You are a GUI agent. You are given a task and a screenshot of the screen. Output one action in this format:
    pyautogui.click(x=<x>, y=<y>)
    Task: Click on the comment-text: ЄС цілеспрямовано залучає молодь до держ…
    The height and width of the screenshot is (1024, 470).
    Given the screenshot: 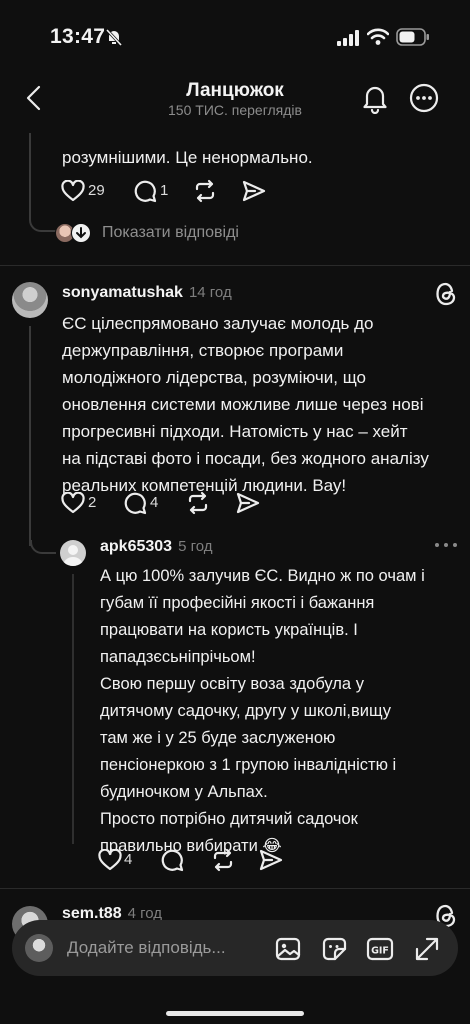 What is the action you would take?
    pyautogui.click(x=245, y=404)
    